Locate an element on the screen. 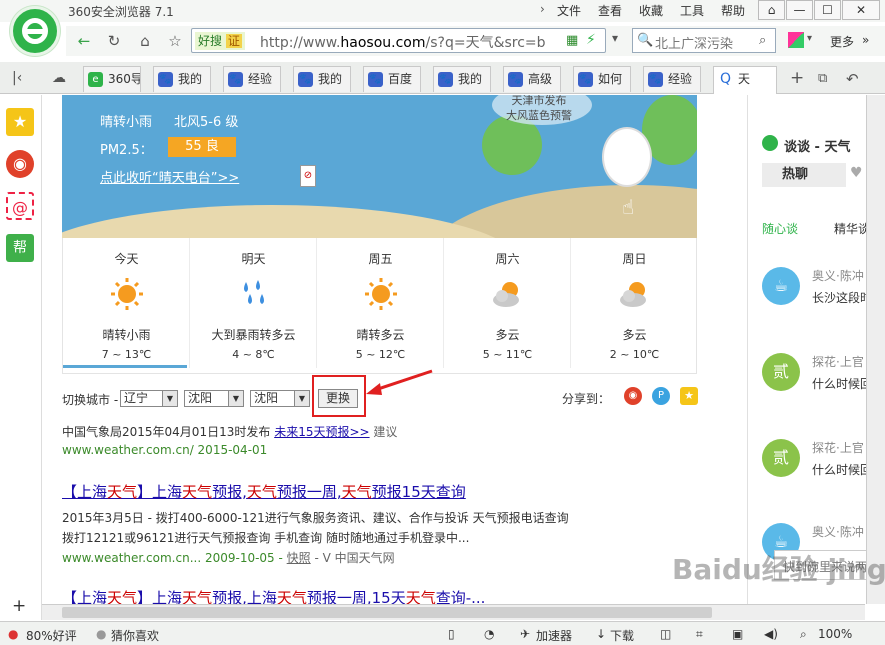  change-city-button: 更换 is located at coordinates (338, 398).